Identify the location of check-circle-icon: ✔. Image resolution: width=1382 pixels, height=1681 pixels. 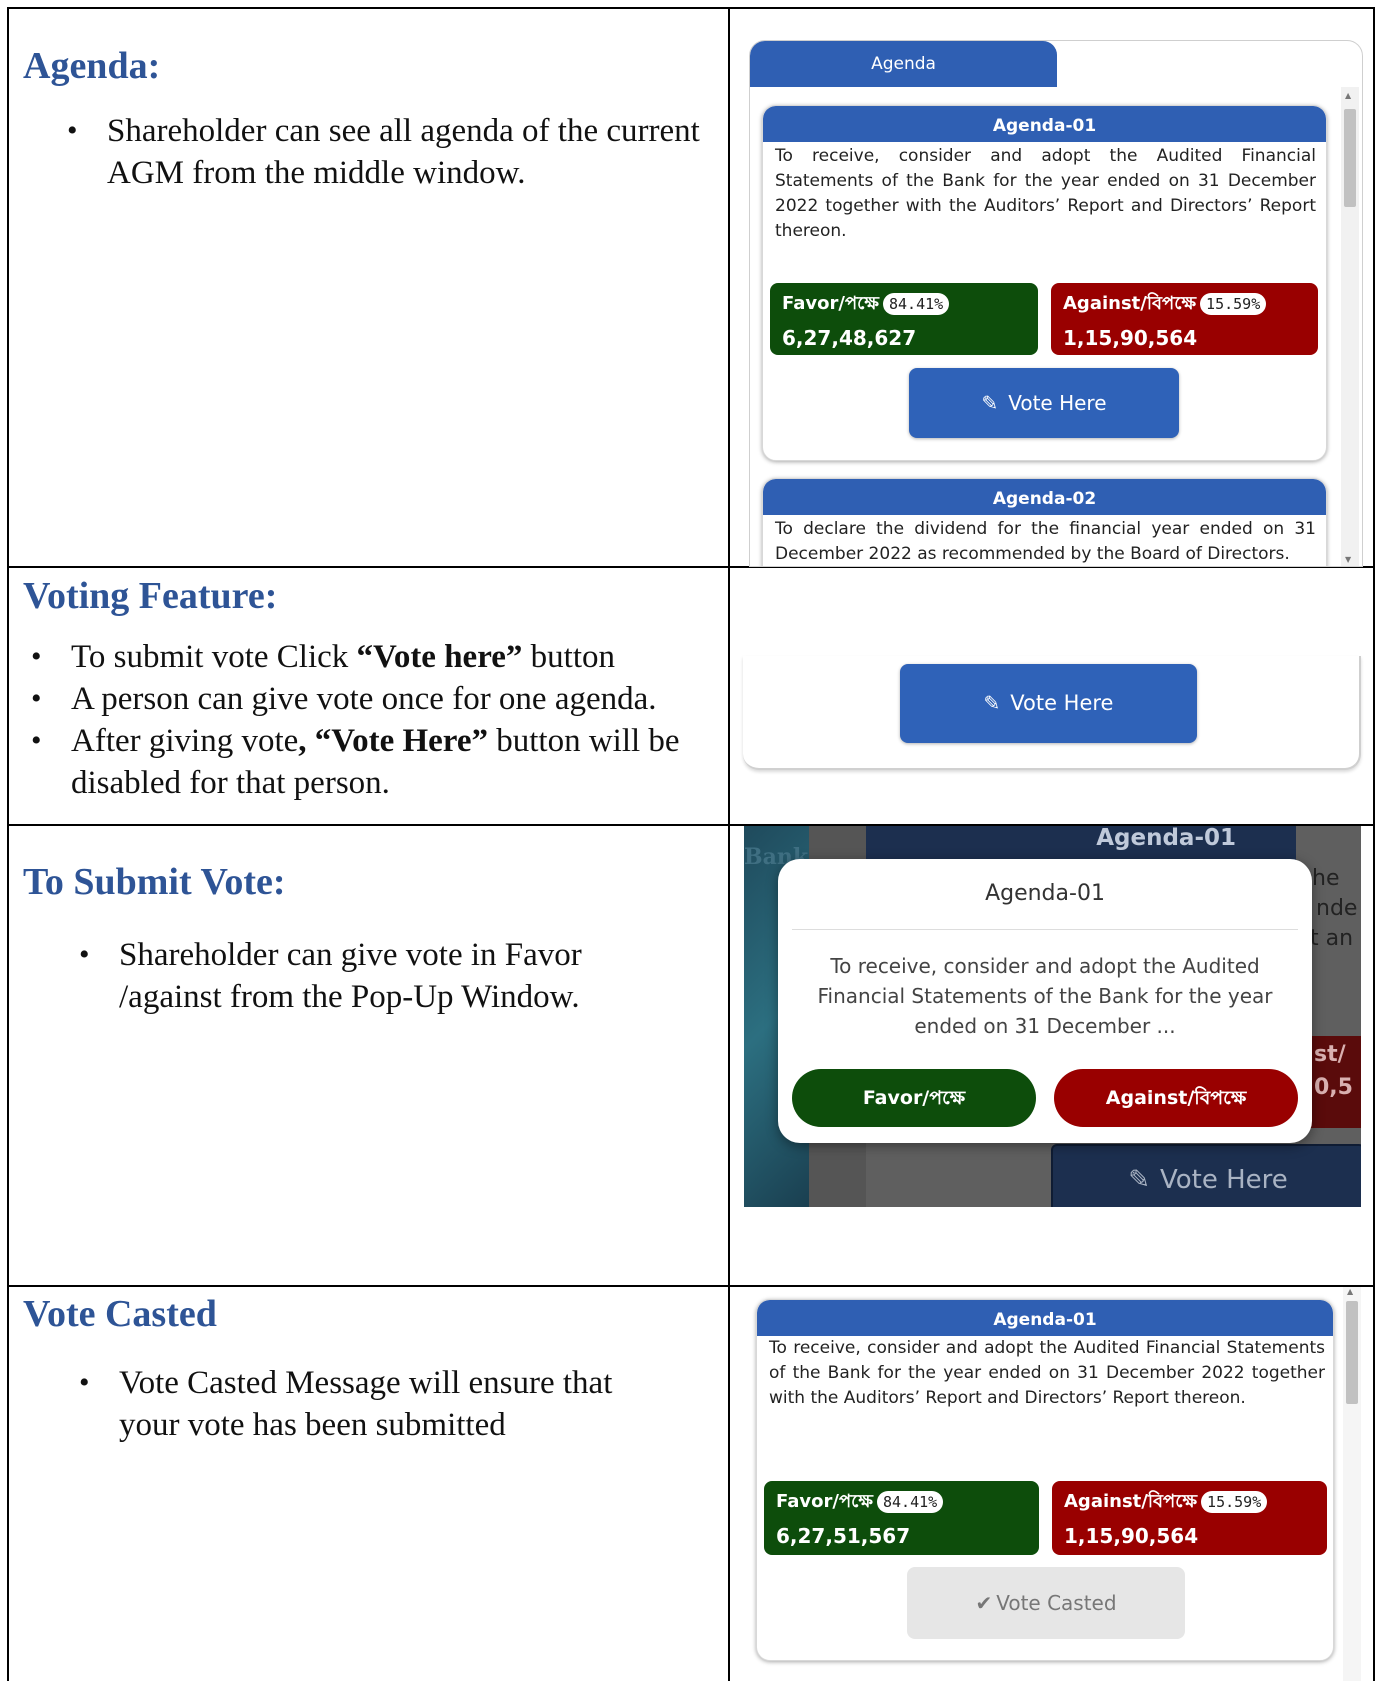
(984, 1603).